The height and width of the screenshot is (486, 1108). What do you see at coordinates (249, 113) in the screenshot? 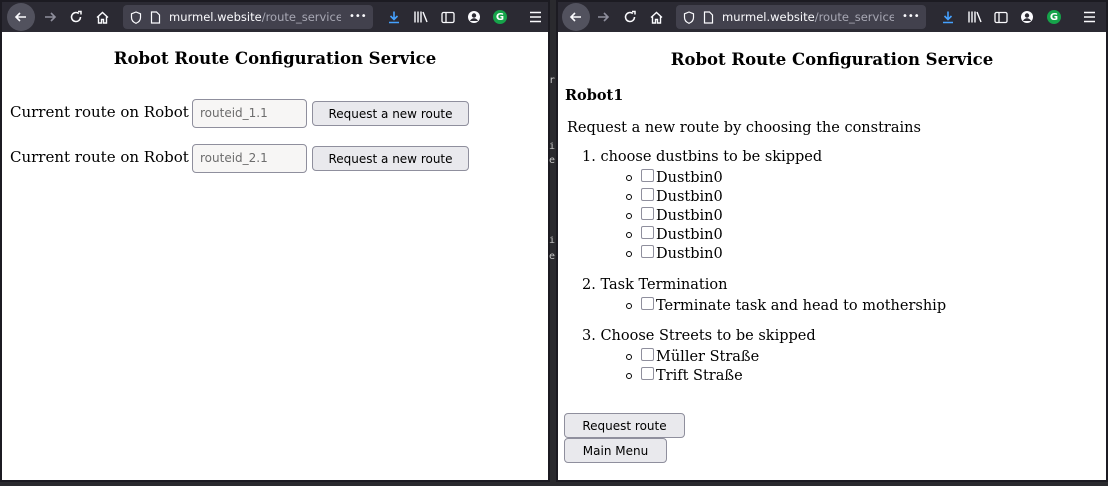
I see `robot-1-route-field: routeid_1.1` at bounding box center [249, 113].